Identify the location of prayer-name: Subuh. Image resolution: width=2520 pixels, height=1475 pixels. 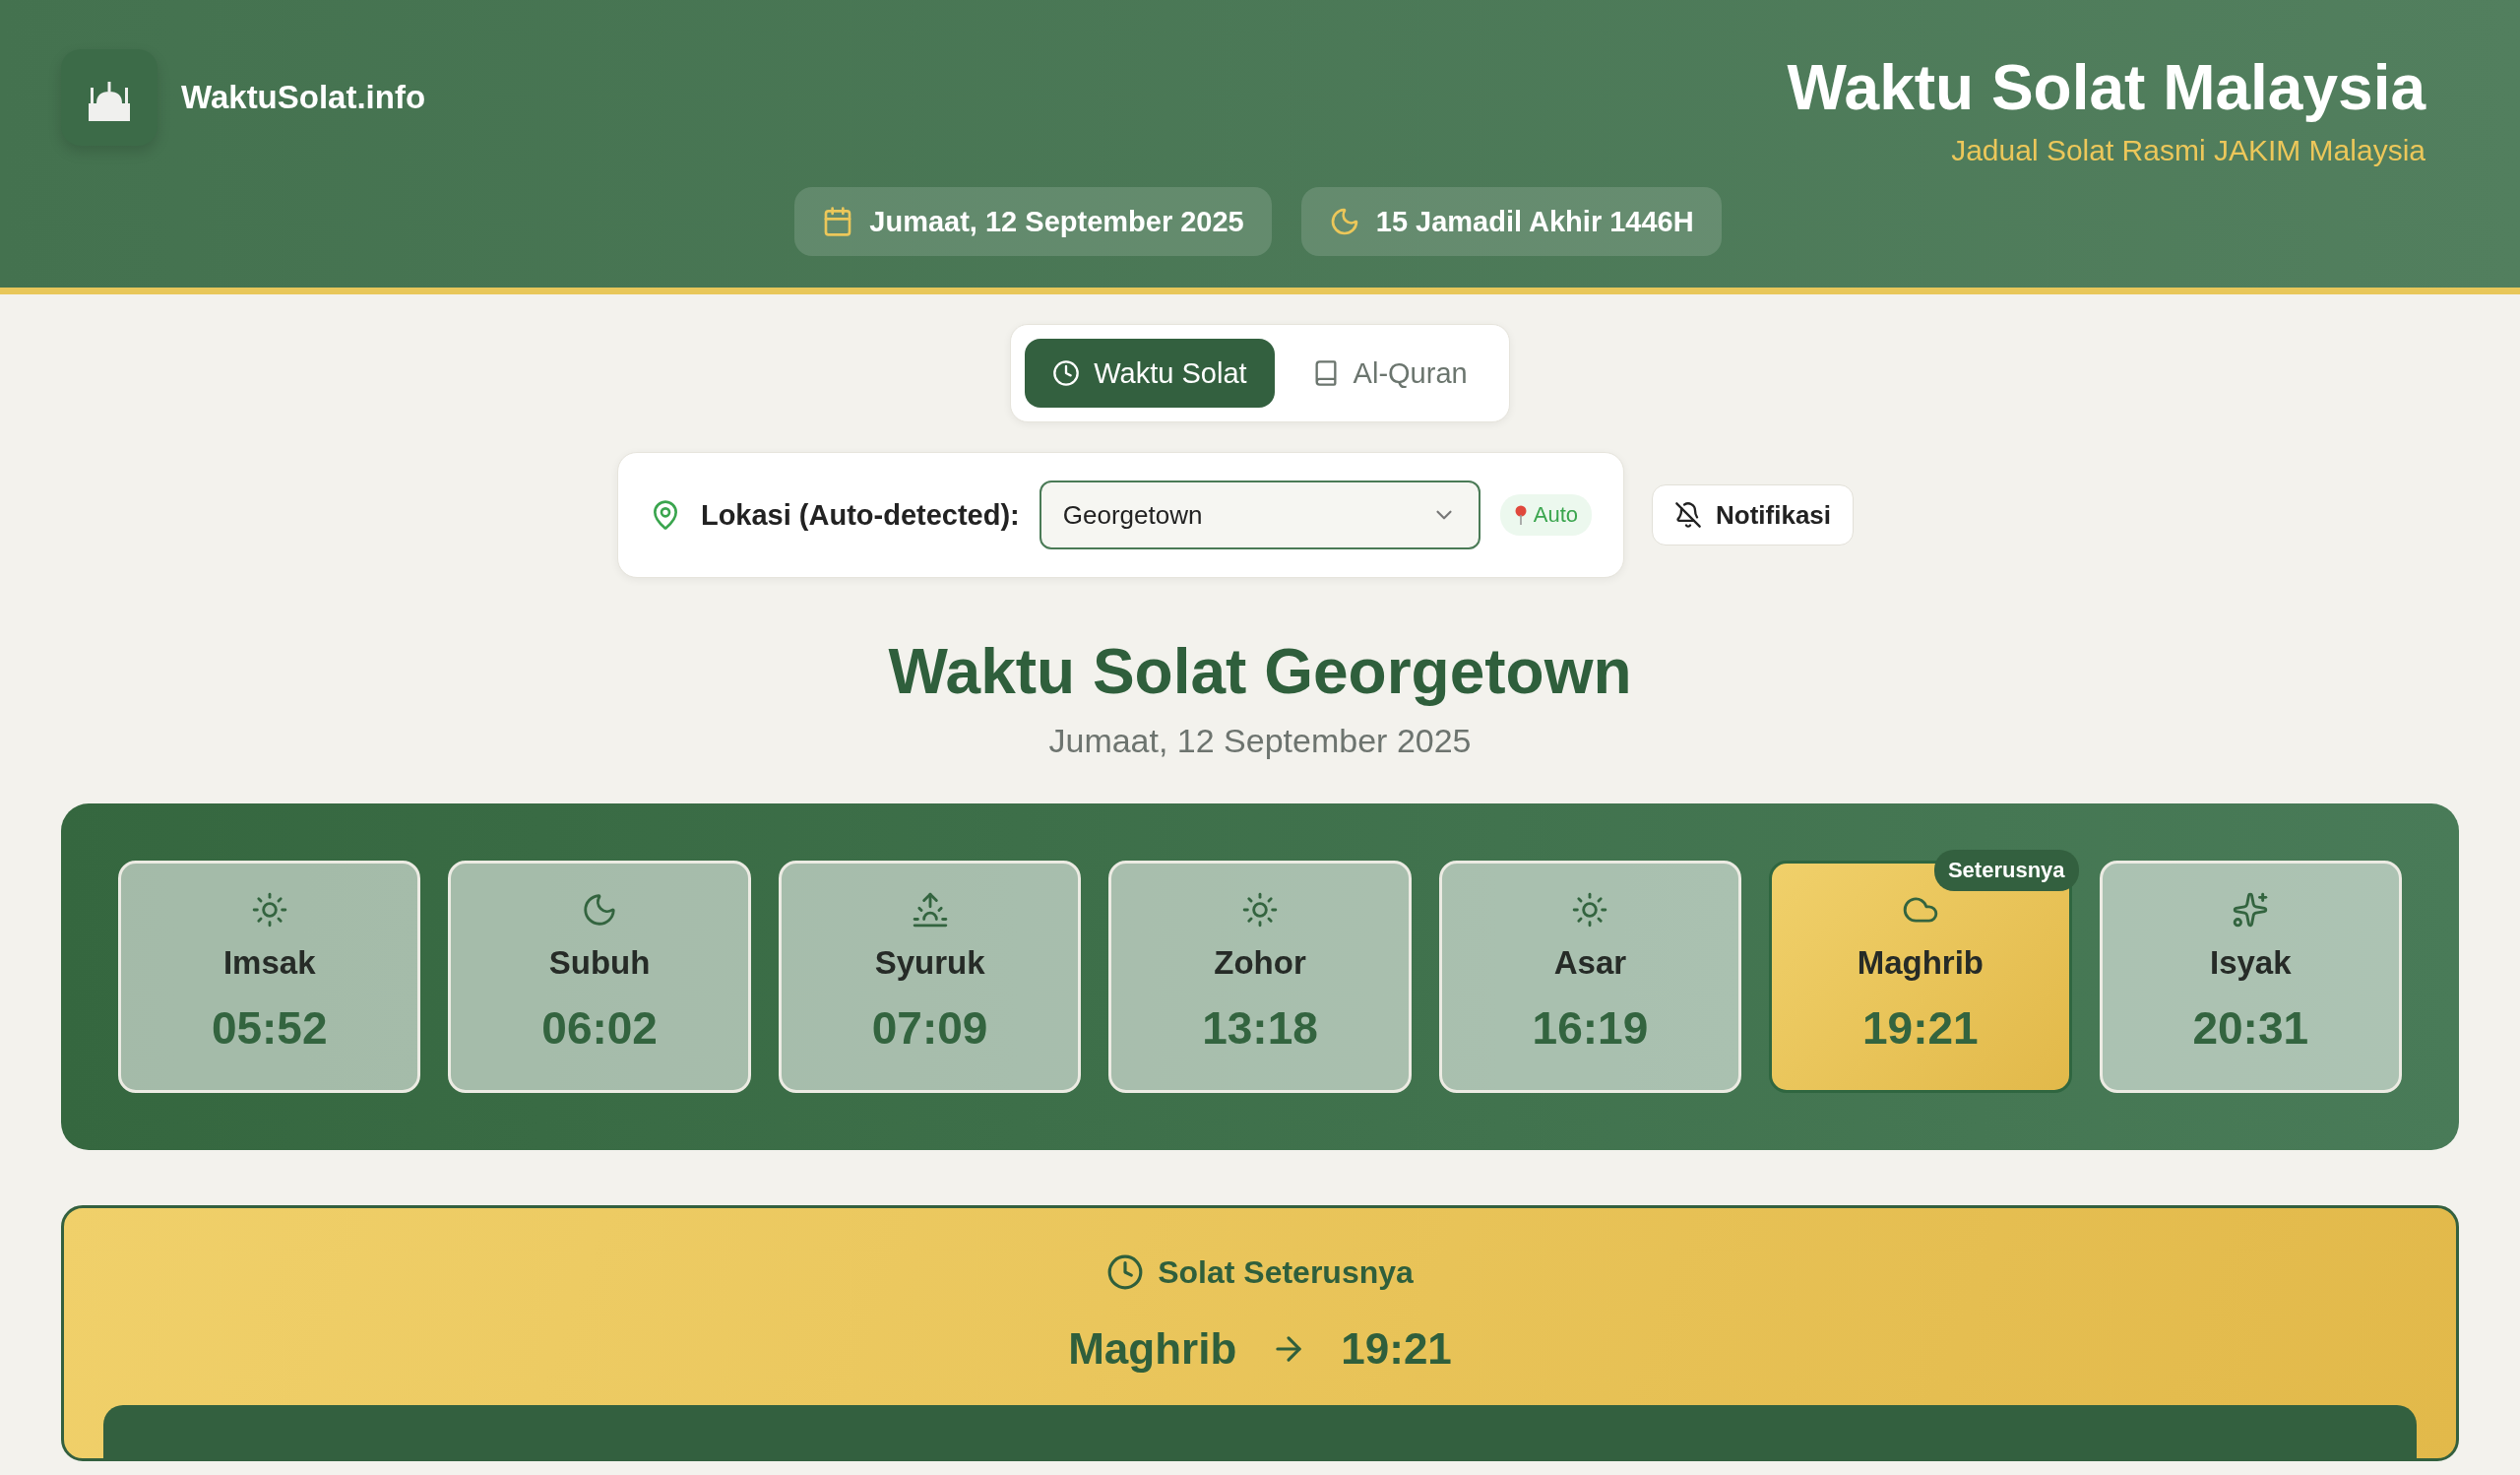
(599, 963).